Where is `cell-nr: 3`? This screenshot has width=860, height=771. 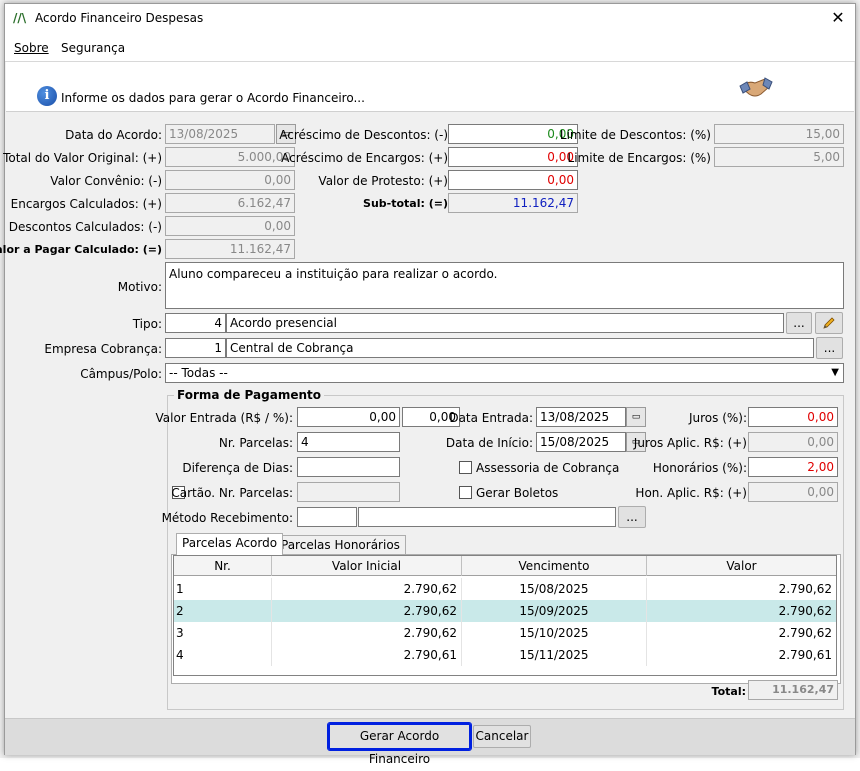
cell-nr: 3 is located at coordinates (224, 633).